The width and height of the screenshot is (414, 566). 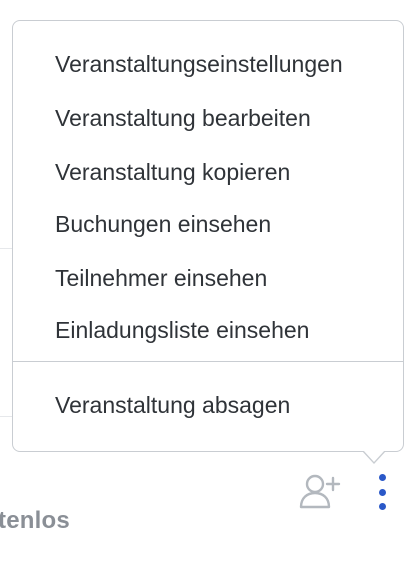 I want to click on menu-item-copy-event: Veranstaltung kopieren, so click(x=172, y=172).